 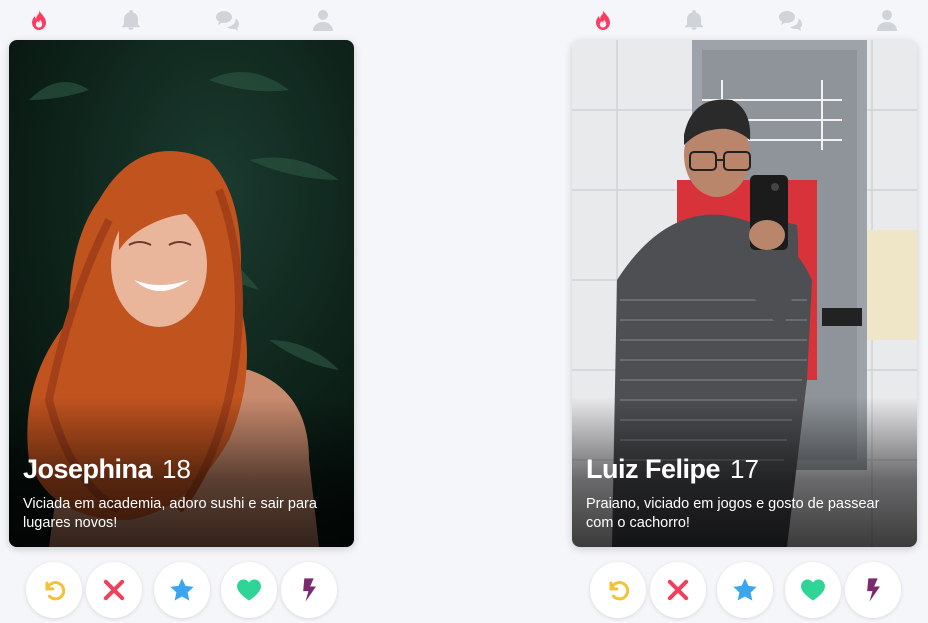 I want to click on name-row: Josephina 18, so click(x=181, y=469).